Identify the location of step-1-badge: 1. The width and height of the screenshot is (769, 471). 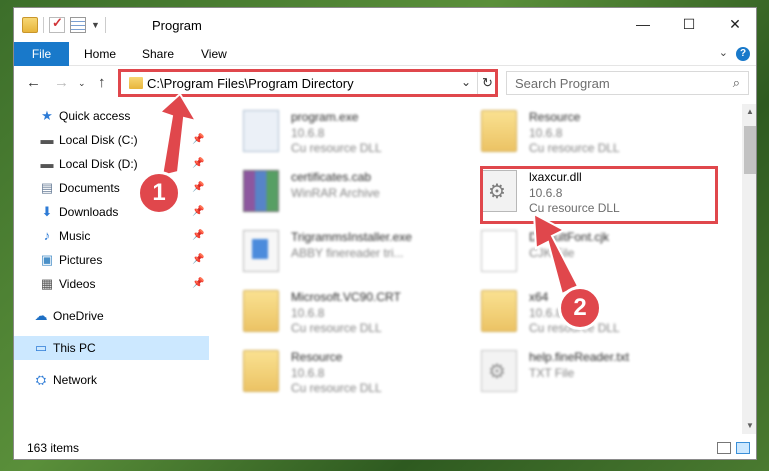
(159, 193).